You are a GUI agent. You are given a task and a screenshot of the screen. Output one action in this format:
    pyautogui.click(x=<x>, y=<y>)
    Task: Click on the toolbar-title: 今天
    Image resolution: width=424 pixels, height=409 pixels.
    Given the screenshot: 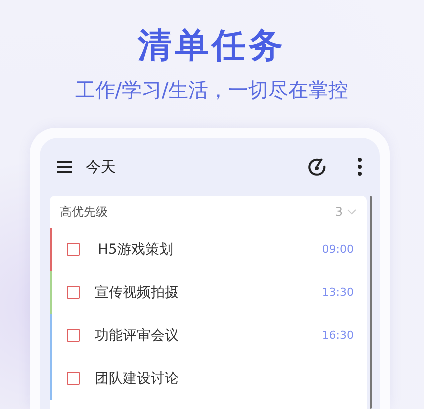 What is the action you would take?
    pyautogui.click(x=101, y=167)
    